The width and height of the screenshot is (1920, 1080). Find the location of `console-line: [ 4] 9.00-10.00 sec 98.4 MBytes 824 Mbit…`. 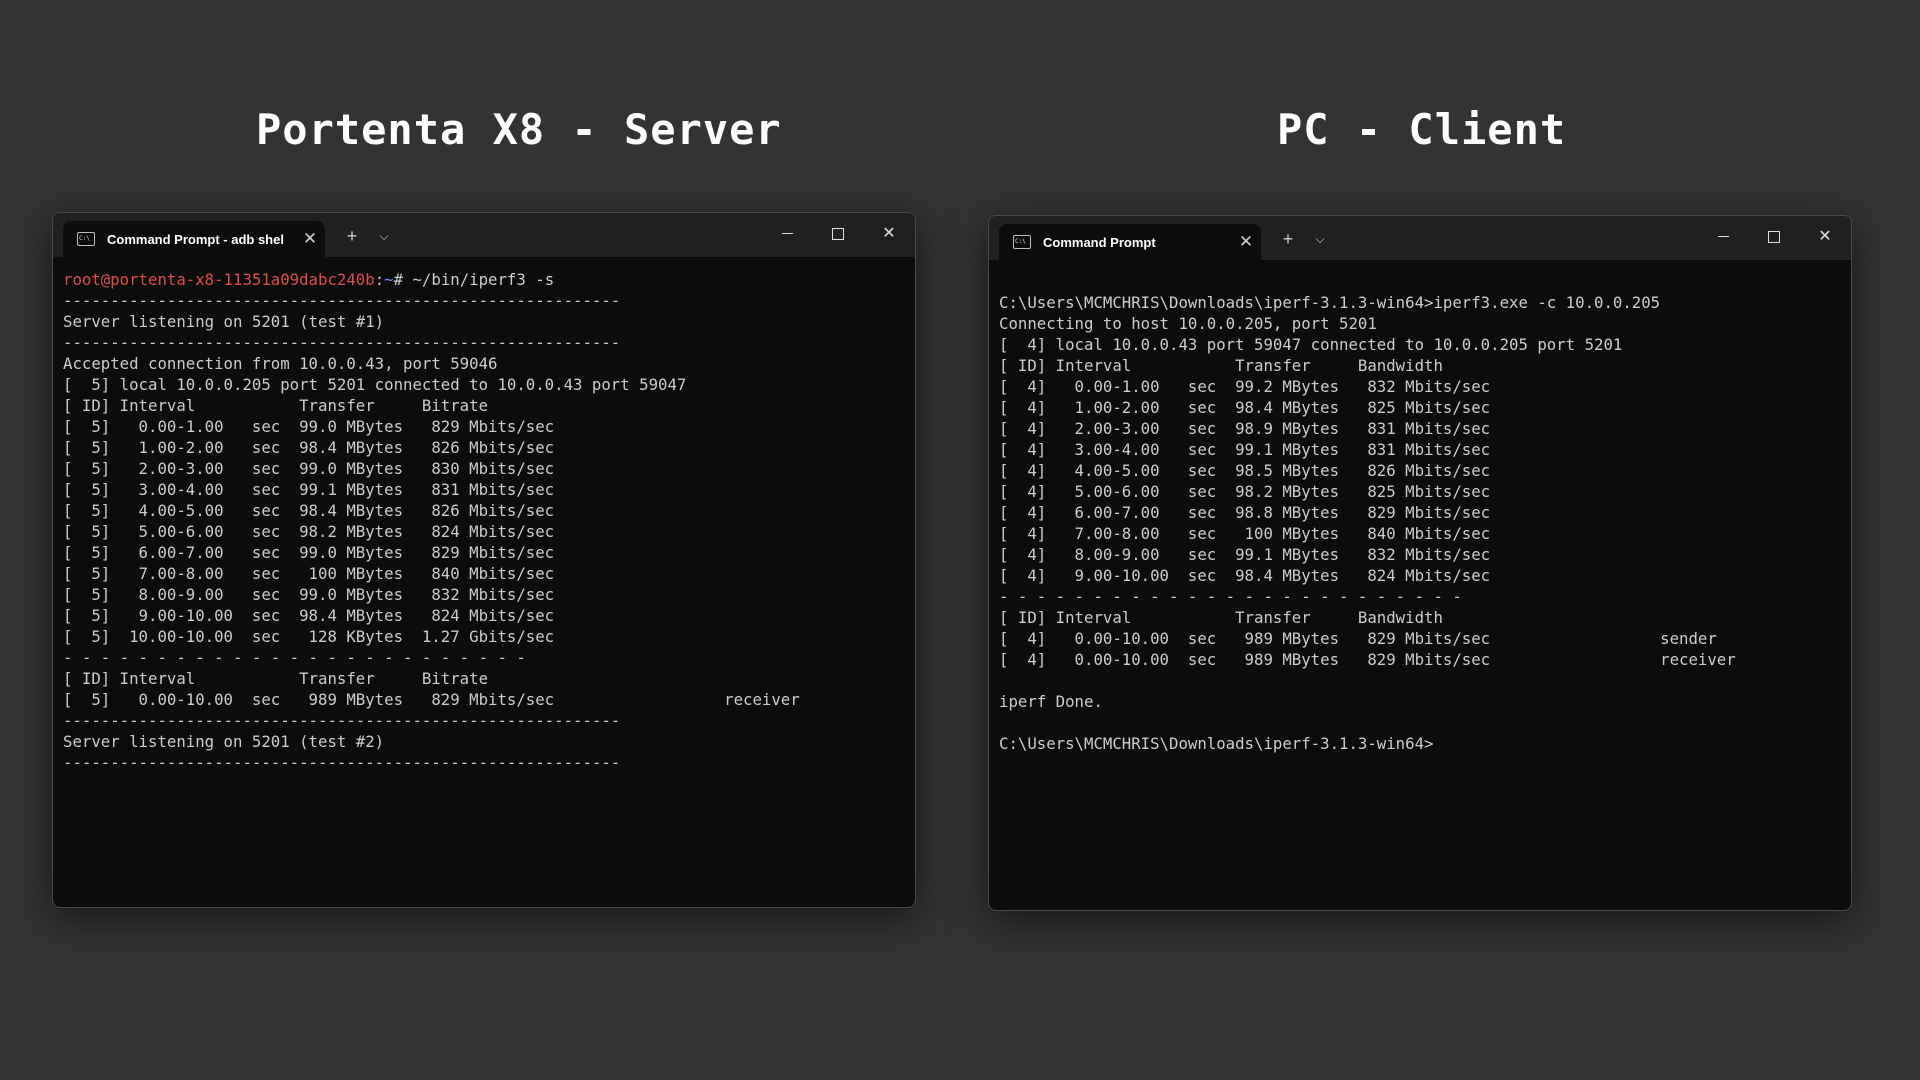

console-line: [ 4] 9.00-10.00 sec 98.4 MBytes 824 Mbit… is located at coordinates (1245, 575).